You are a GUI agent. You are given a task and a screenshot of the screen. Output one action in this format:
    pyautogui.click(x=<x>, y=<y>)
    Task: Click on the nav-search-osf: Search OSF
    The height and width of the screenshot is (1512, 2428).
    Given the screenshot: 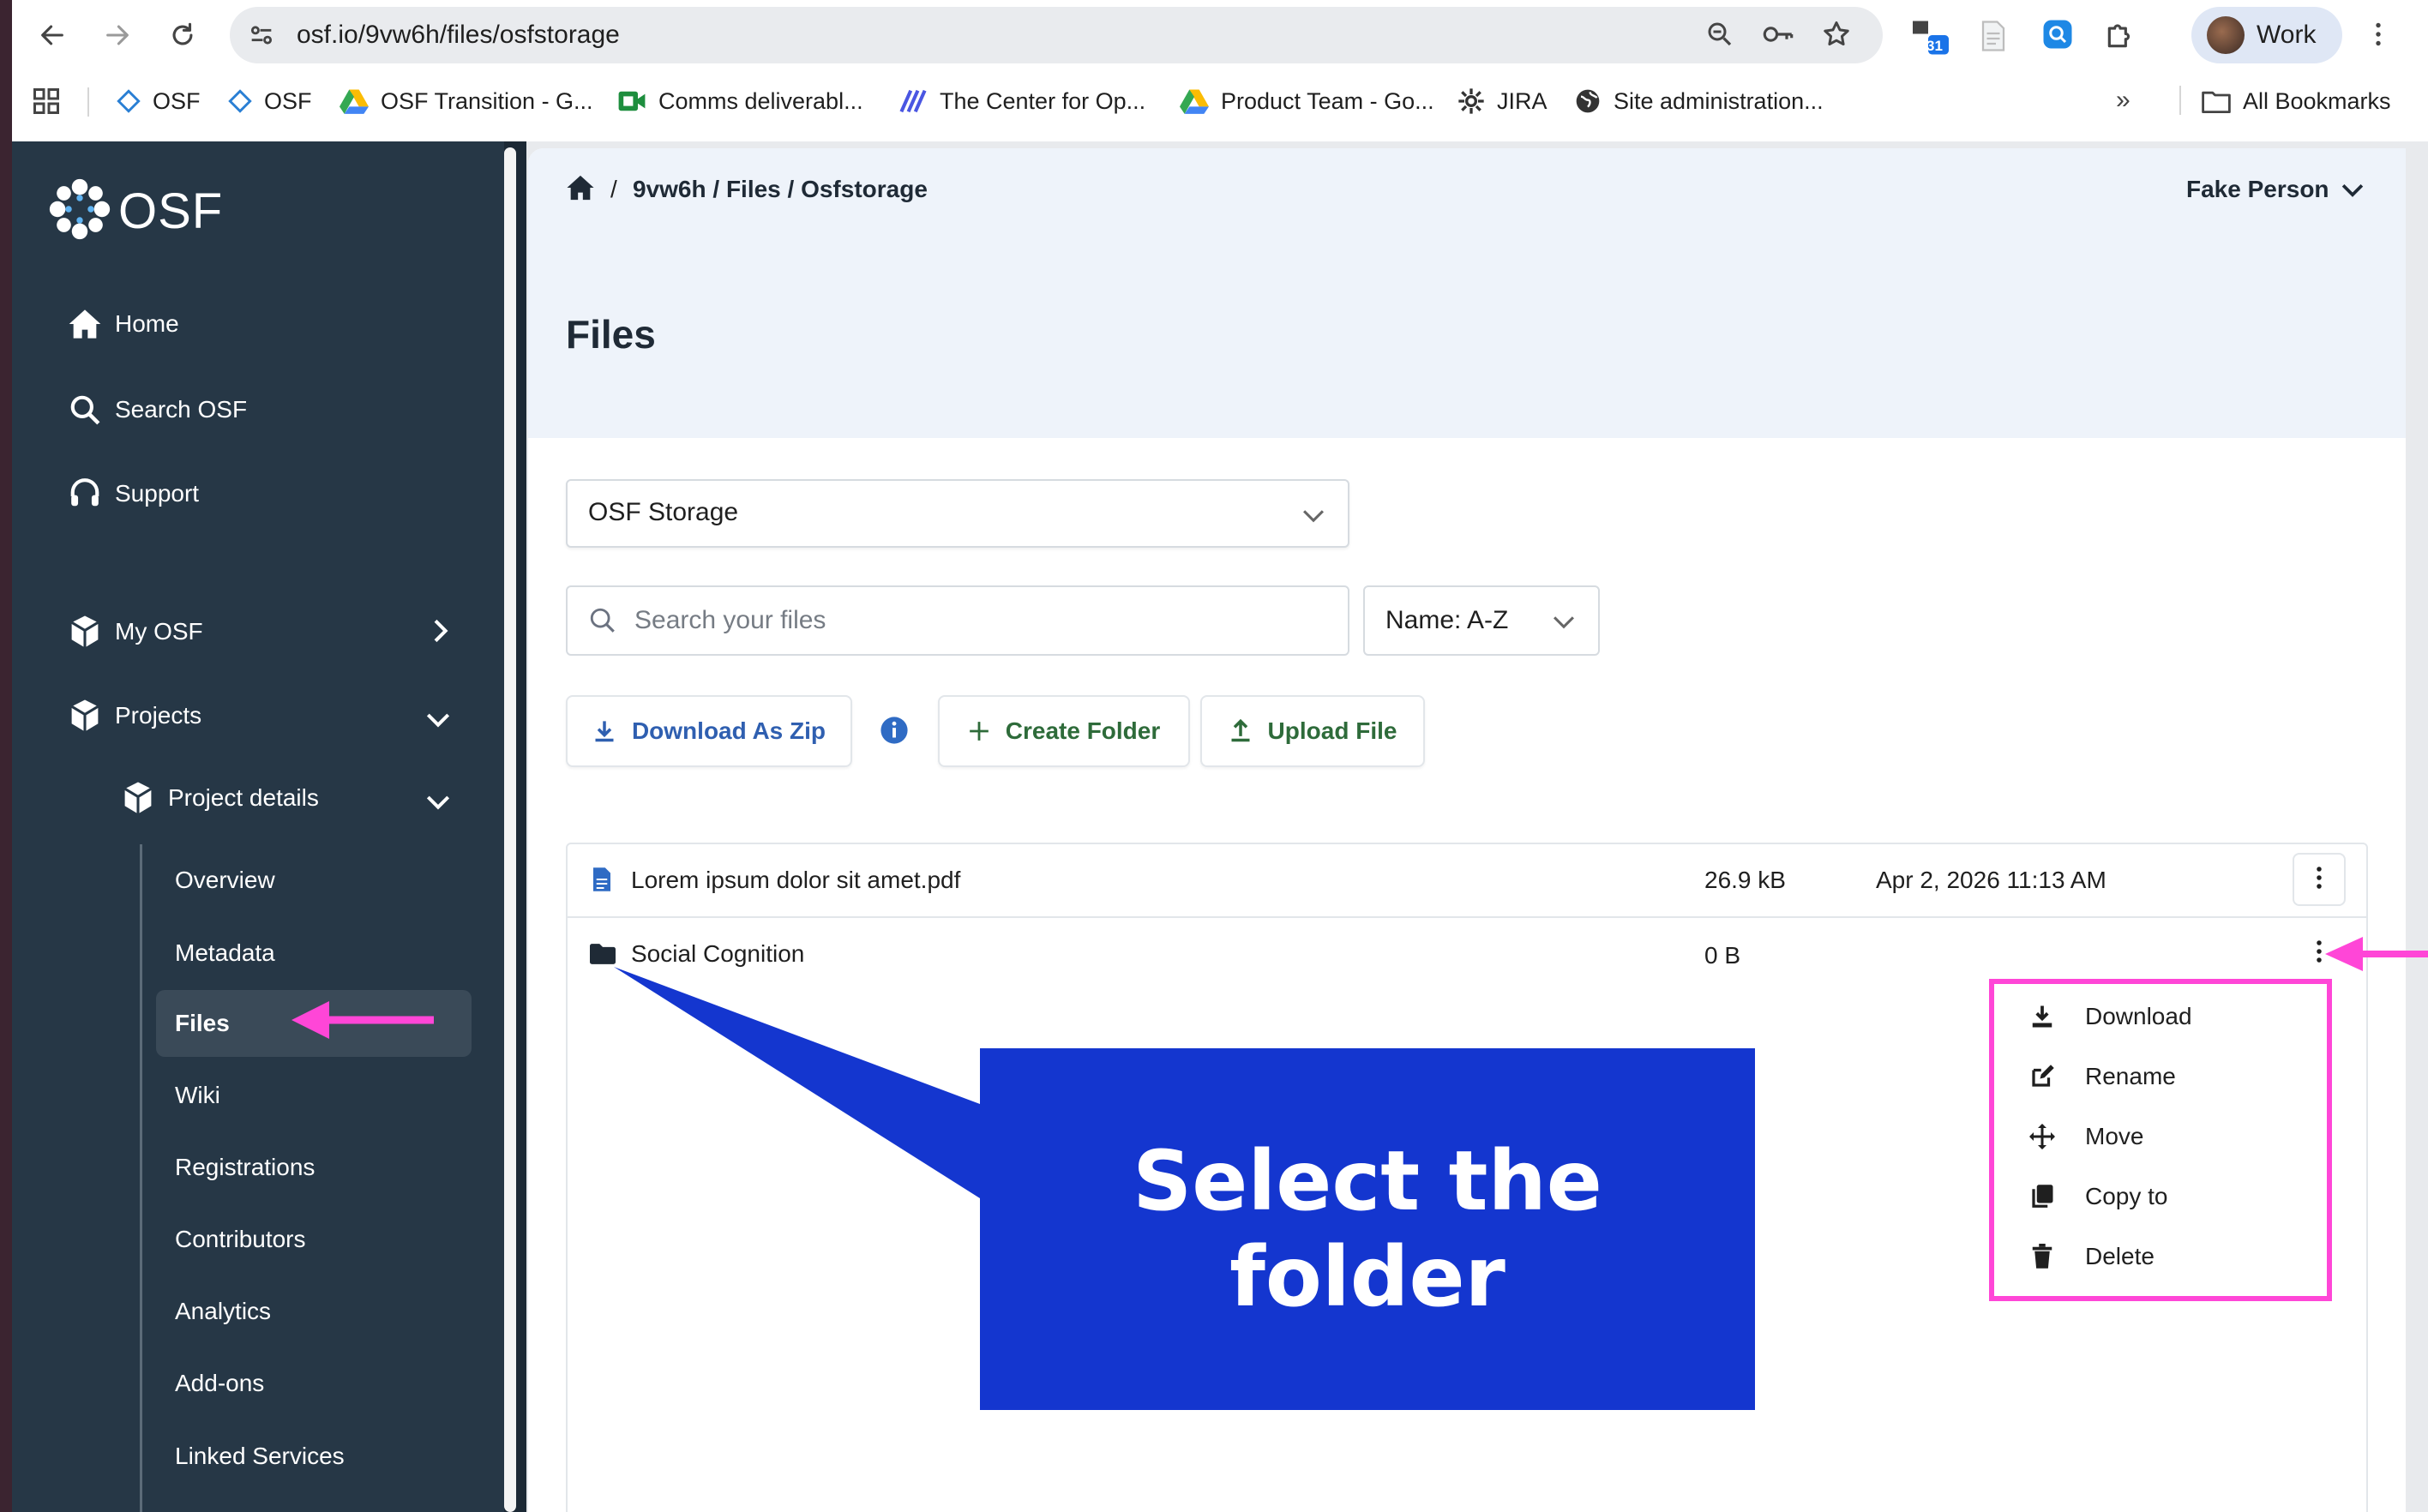 What is the action you would take?
    pyautogui.click(x=157, y=409)
    